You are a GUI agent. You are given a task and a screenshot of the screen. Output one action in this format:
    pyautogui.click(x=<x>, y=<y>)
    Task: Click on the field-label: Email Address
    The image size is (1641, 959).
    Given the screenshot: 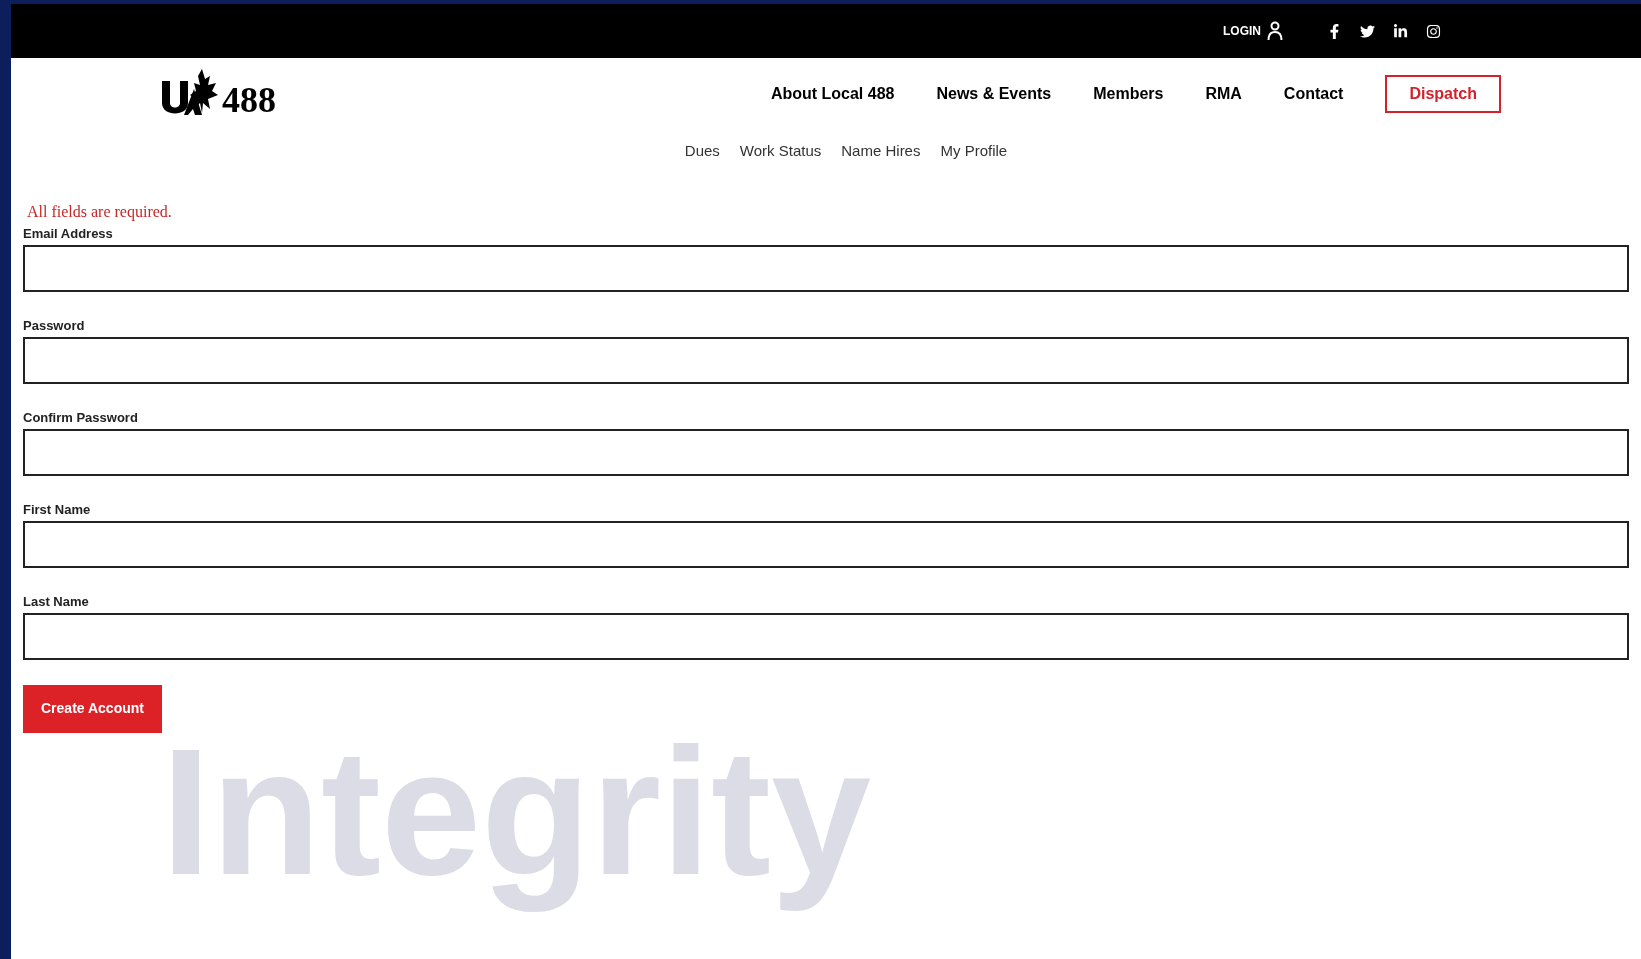 What is the action you would take?
    pyautogui.click(x=68, y=233)
    